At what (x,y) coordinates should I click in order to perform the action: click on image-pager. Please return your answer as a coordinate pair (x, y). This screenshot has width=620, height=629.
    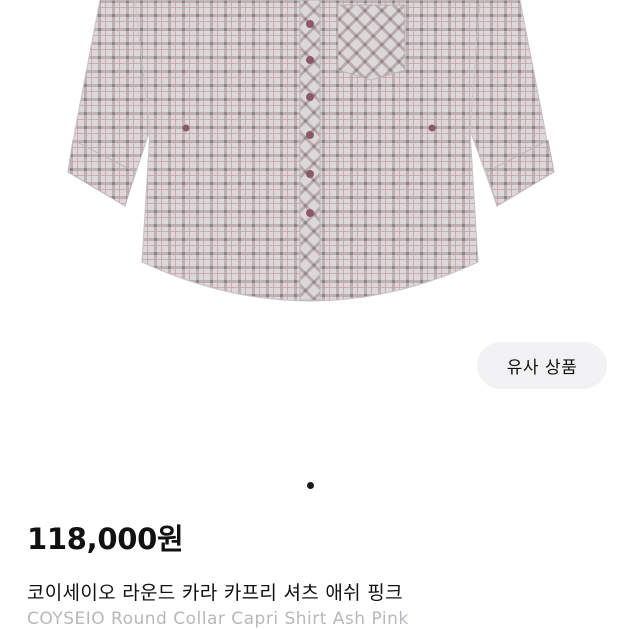
    Looking at the image, I should click on (310, 485).